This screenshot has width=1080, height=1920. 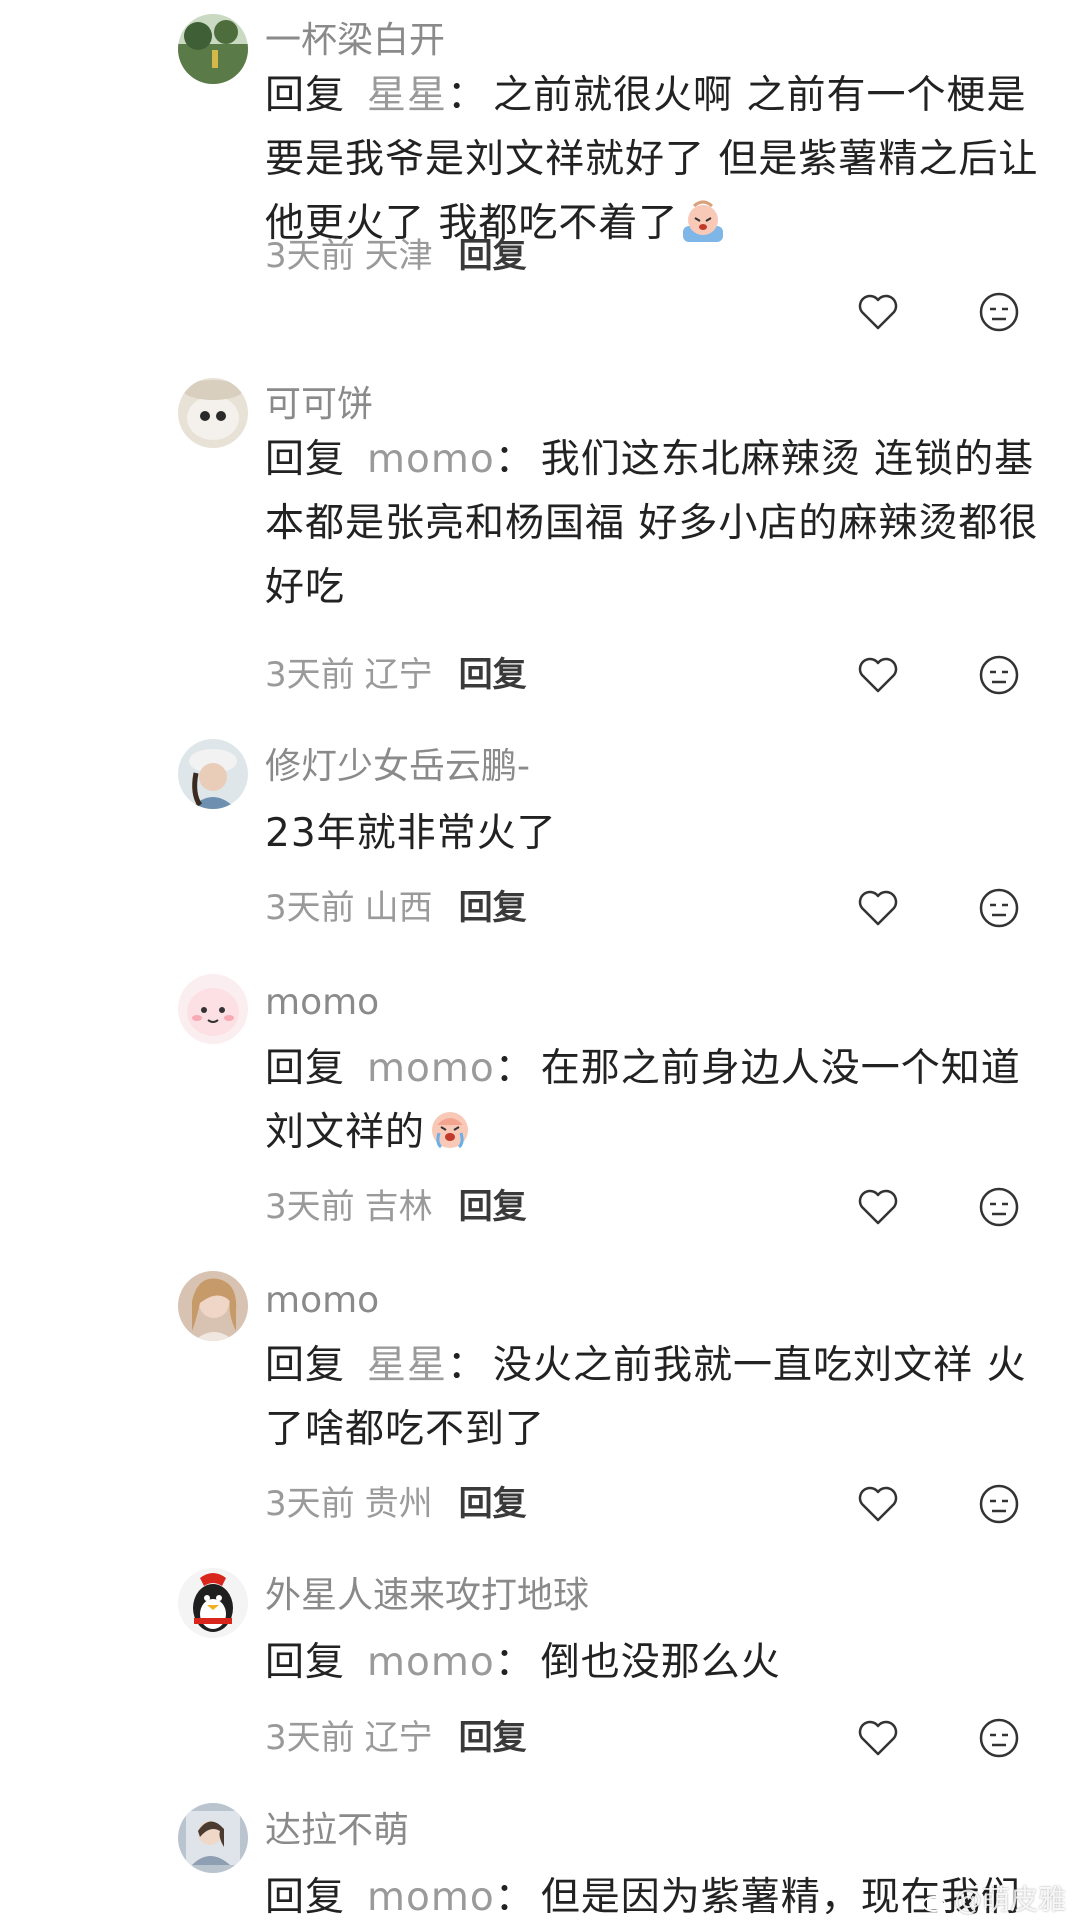 I want to click on comment-location: 天津, so click(x=398, y=256).